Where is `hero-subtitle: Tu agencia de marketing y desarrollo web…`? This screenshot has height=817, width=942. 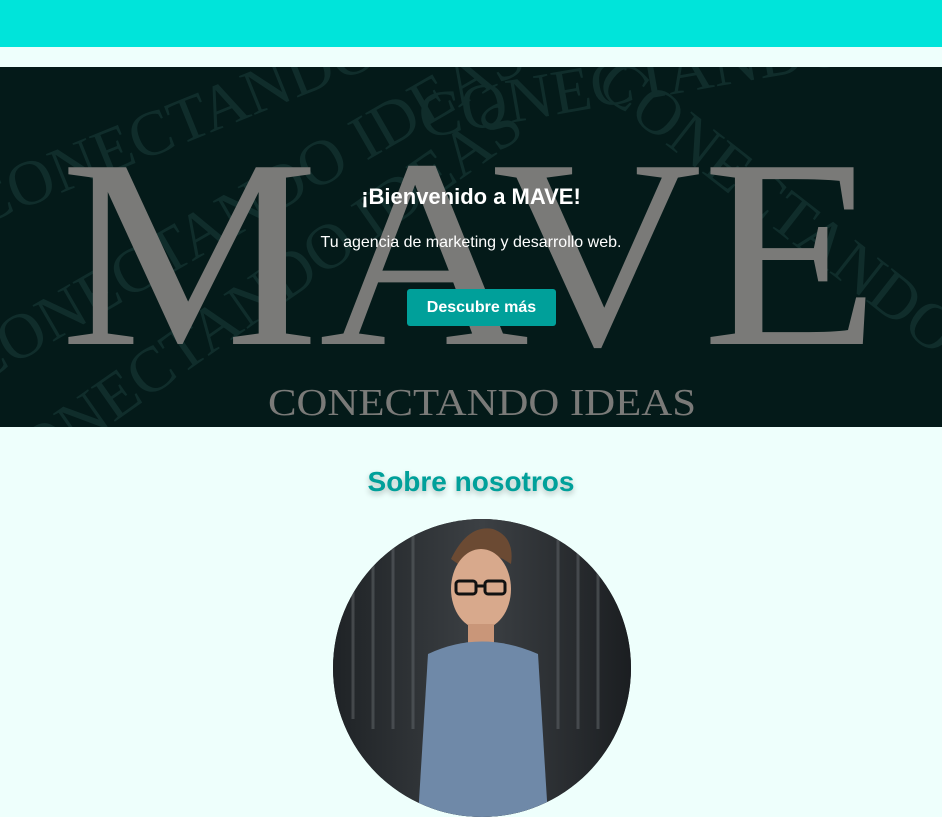
hero-subtitle: Tu agencia de marketing y desarrollo web… is located at coordinates (471, 242).